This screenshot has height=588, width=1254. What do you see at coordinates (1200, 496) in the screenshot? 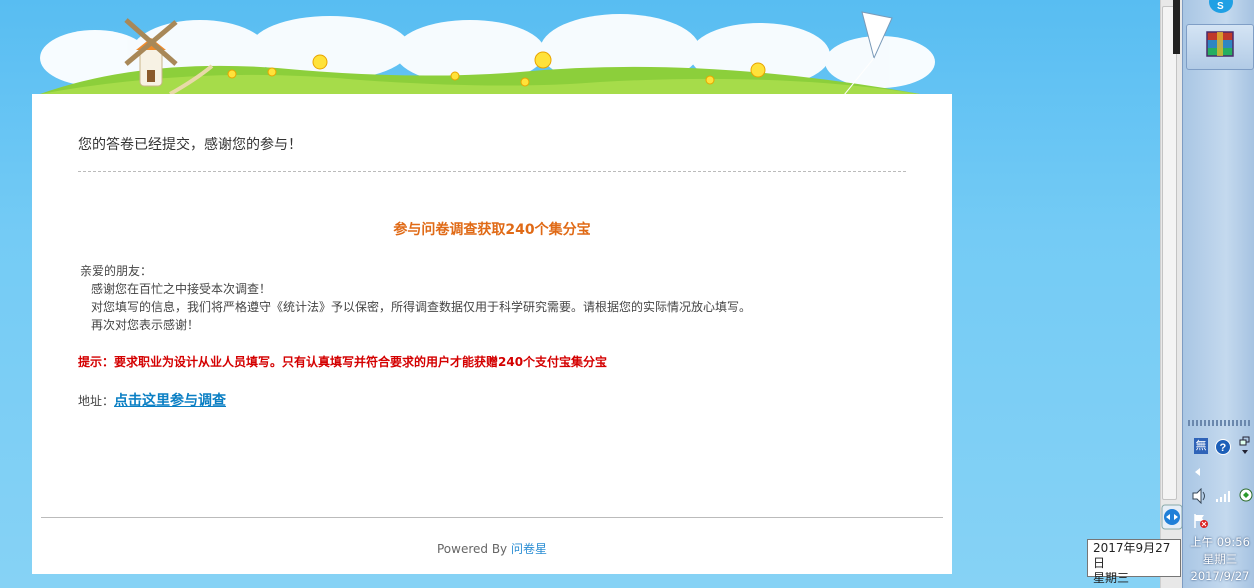
I see `speaker-icon` at bounding box center [1200, 496].